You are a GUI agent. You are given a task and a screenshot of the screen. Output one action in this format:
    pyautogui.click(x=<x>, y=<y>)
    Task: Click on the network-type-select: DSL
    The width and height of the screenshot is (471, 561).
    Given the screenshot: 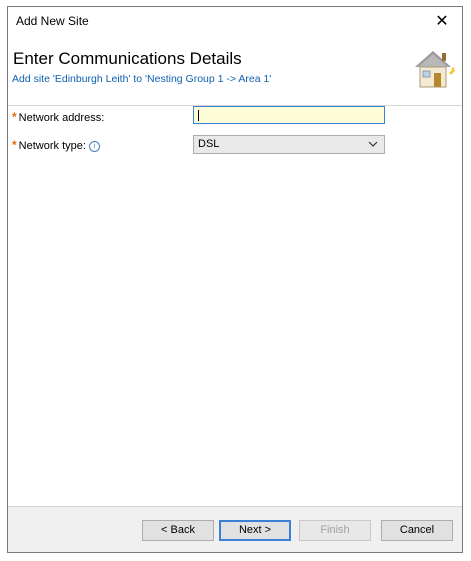 What is the action you would take?
    pyautogui.click(x=289, y=144)
    